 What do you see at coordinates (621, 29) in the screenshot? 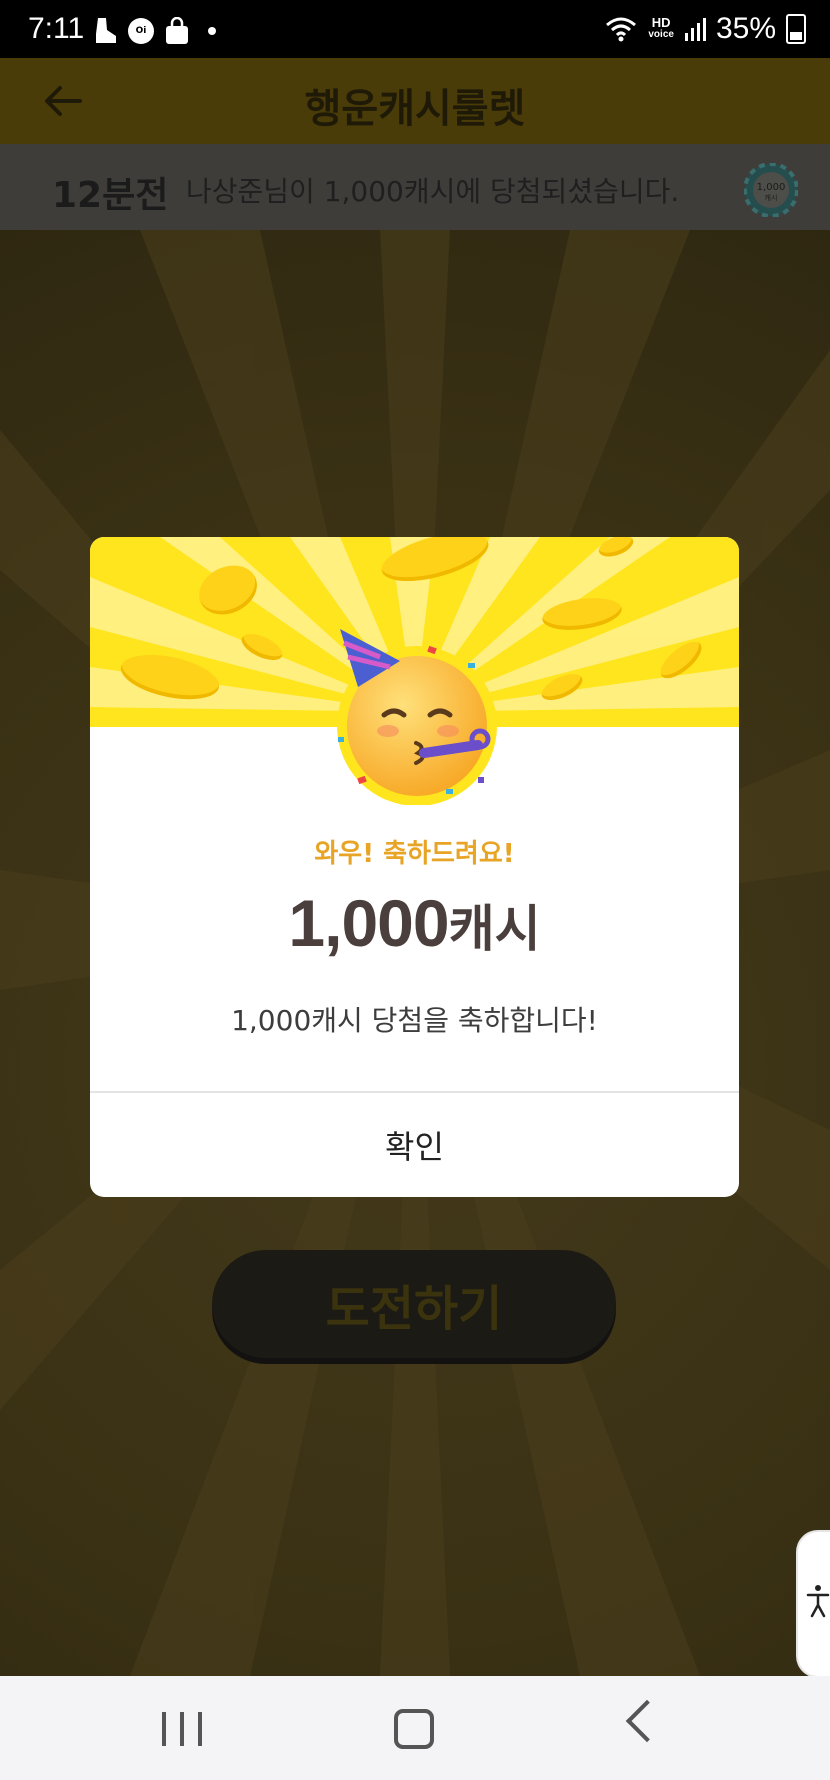
I see `wifi-icon` at bounding box center [621, 29].